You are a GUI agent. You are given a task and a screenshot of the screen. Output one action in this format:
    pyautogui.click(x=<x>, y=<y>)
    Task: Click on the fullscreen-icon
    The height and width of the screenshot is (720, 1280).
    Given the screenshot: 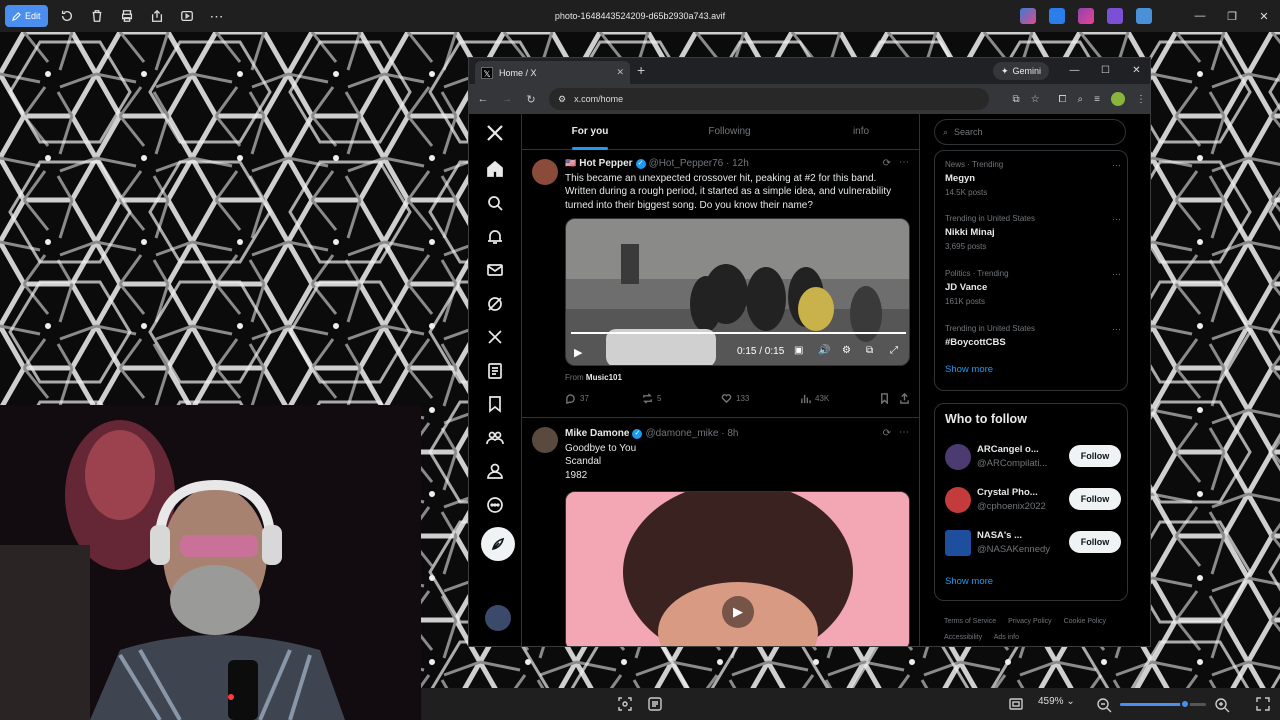 What is the action you would take?
    pyautogui.click(x=1263, y=704)
    